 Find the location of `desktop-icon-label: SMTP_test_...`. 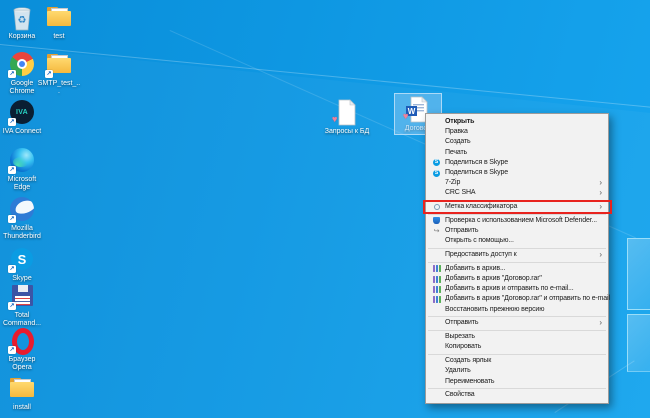

desktop-icon-label: SMTP_test_... is located at coordinates (59, 87).